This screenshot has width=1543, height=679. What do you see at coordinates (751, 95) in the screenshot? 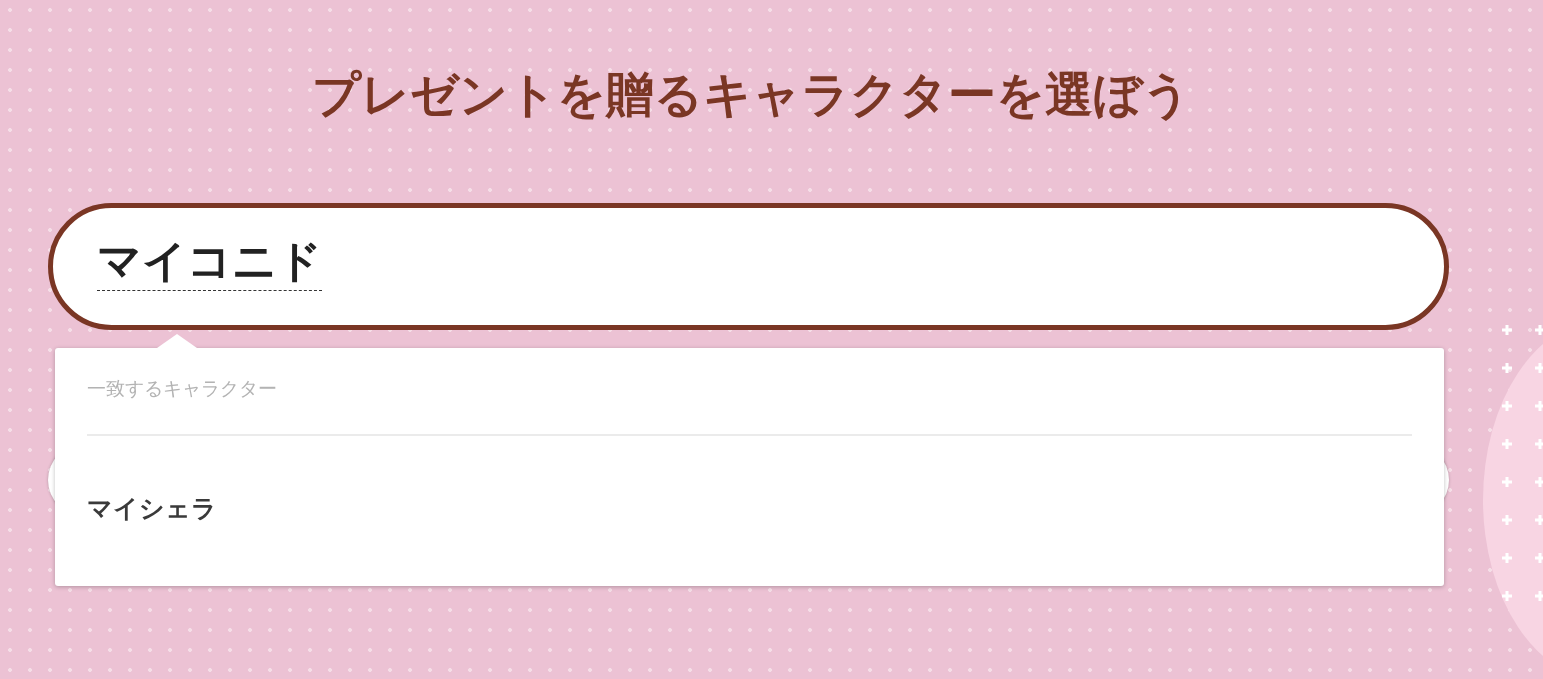
I see `page-title: プレゼントを贈るキャラクターを選ぼう` at bounding box center [751, 95].